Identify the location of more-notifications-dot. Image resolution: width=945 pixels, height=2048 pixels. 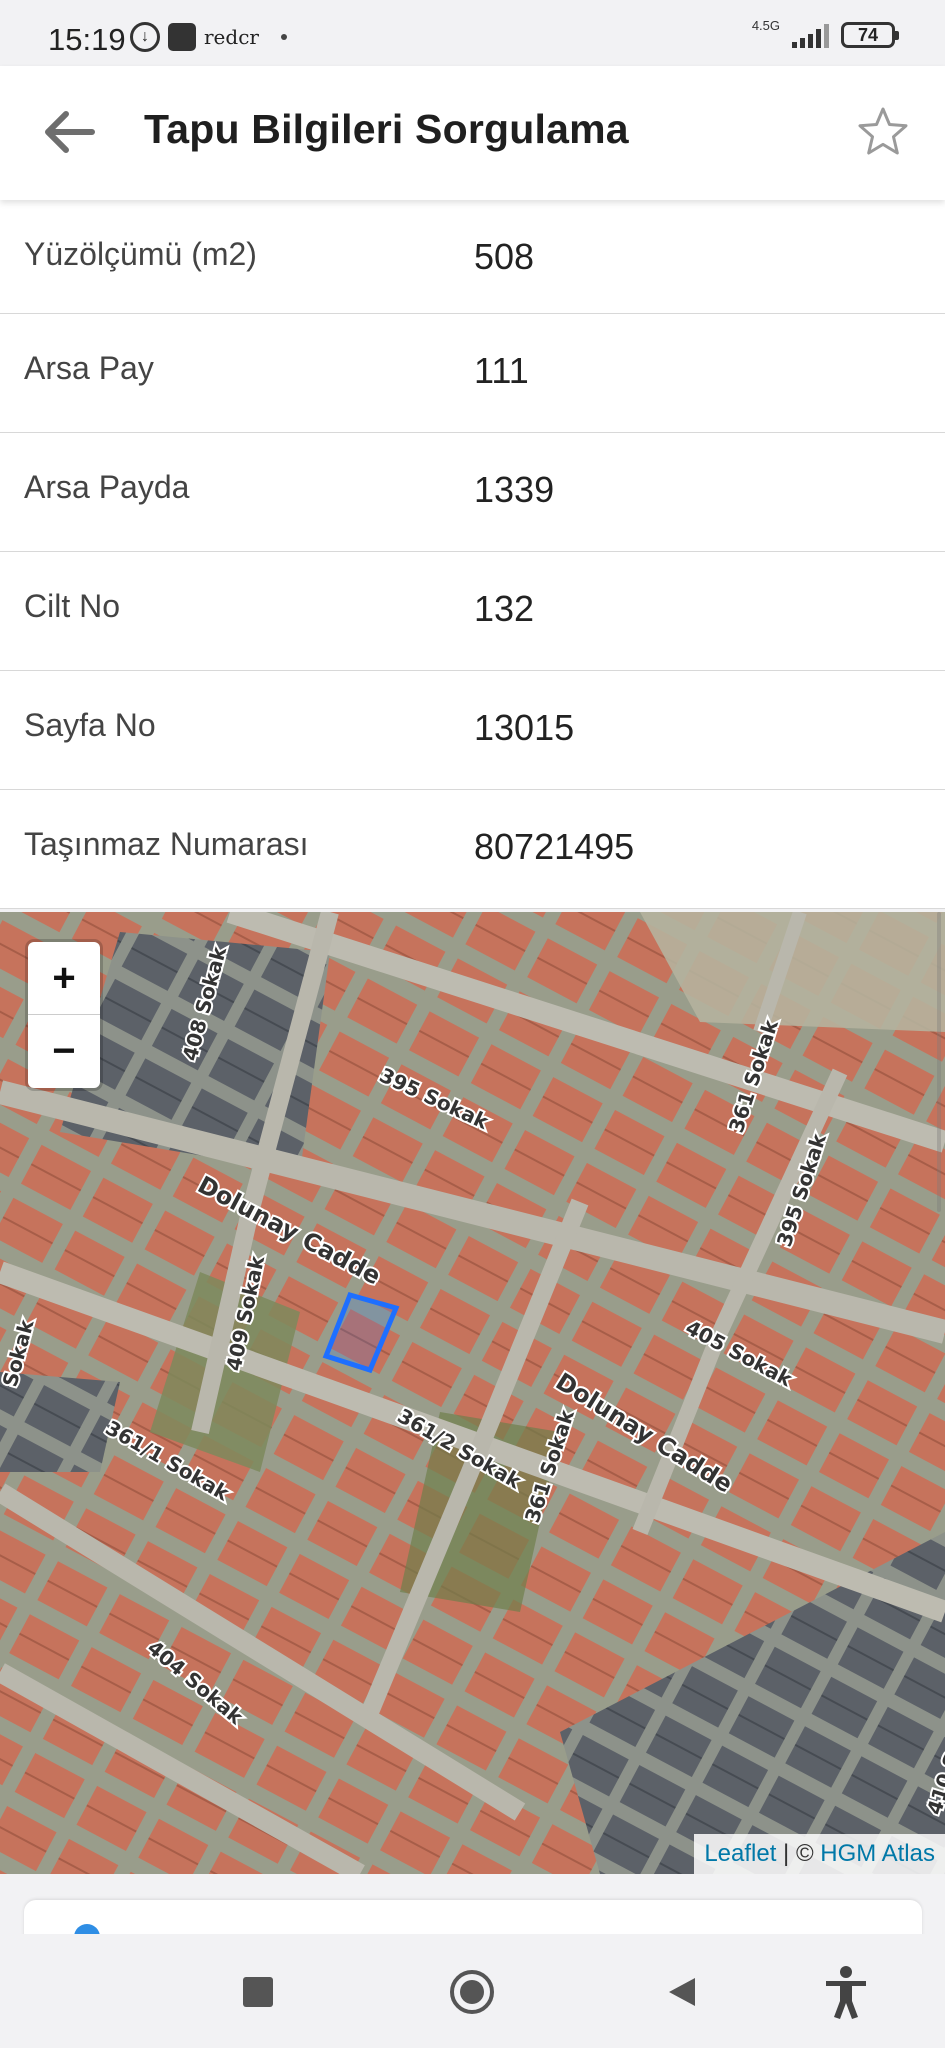
(283, 37).